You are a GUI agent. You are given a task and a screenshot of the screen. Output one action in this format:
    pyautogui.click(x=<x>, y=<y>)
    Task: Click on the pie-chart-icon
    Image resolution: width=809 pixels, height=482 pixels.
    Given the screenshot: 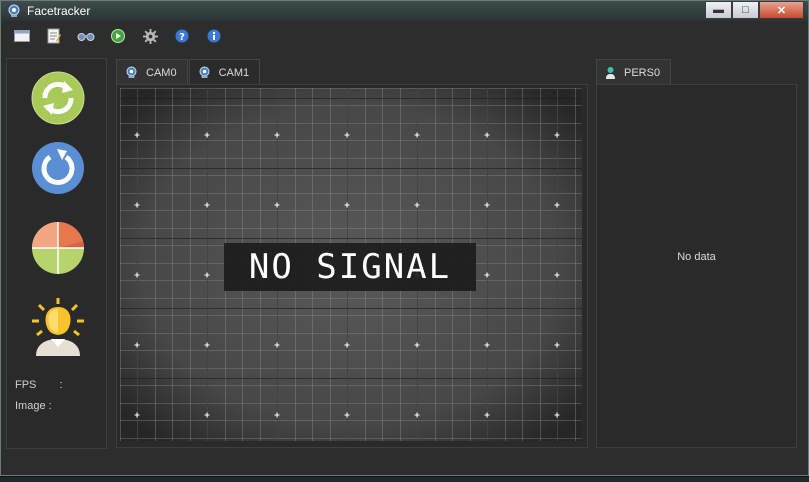 What is the action you would take?
    pyautogui.click(x=58, y=248)
    